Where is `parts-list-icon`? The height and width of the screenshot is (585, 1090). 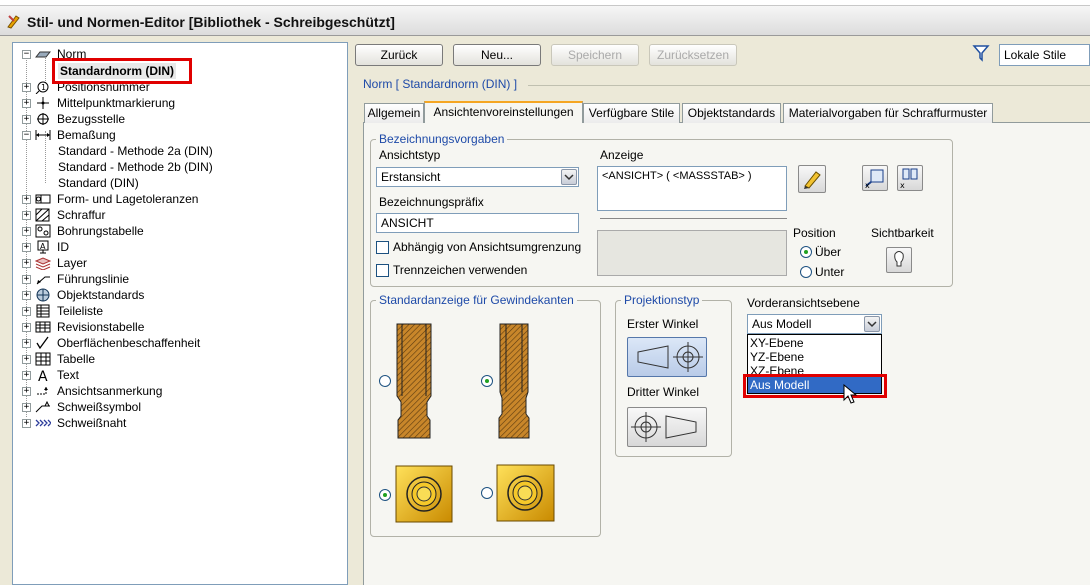 parts-list-icon is located at coordinates (43, 311).